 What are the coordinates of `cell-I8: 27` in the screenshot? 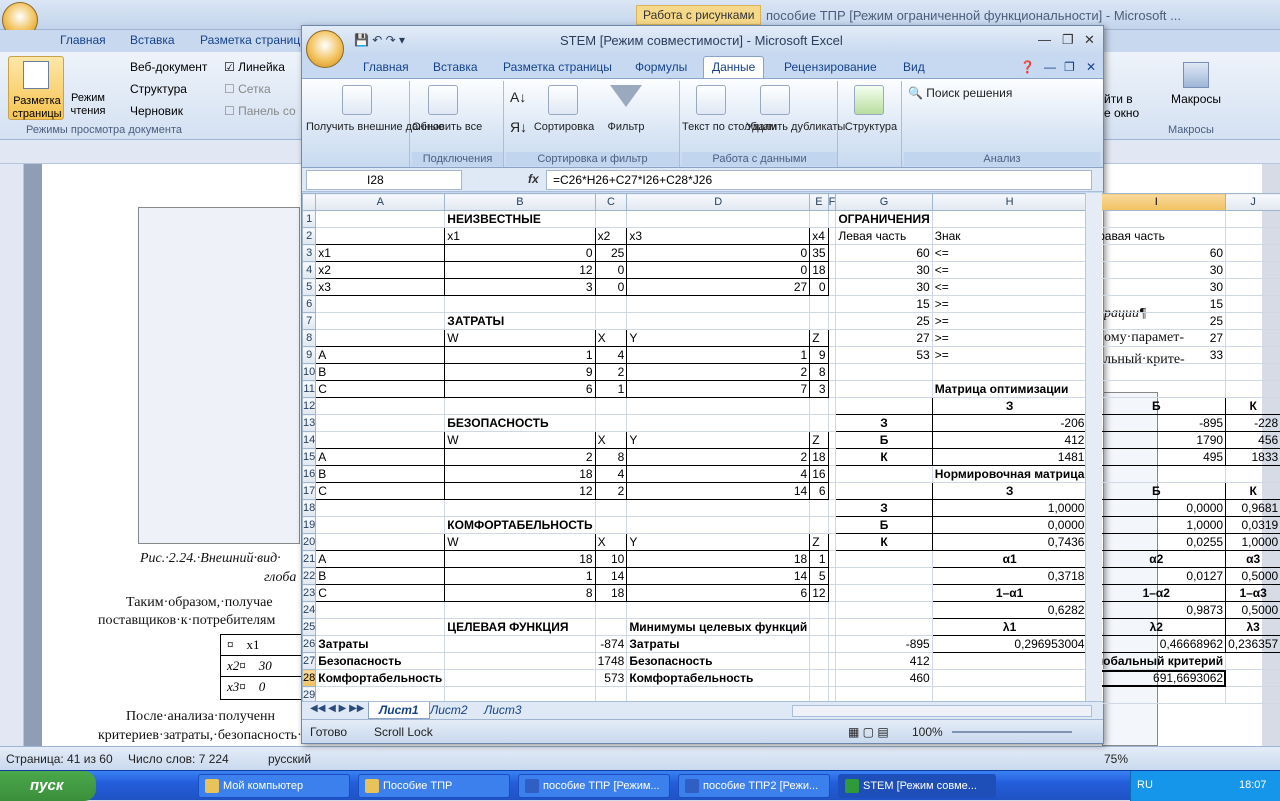 It's located at (1156, 338).